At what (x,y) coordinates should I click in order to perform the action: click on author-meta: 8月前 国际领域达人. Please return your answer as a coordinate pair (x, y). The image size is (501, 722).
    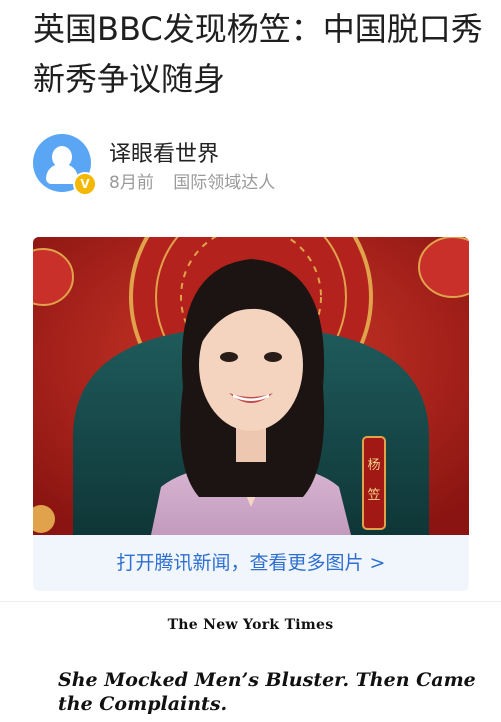
    Looking at the image, I should click on (192, 180).